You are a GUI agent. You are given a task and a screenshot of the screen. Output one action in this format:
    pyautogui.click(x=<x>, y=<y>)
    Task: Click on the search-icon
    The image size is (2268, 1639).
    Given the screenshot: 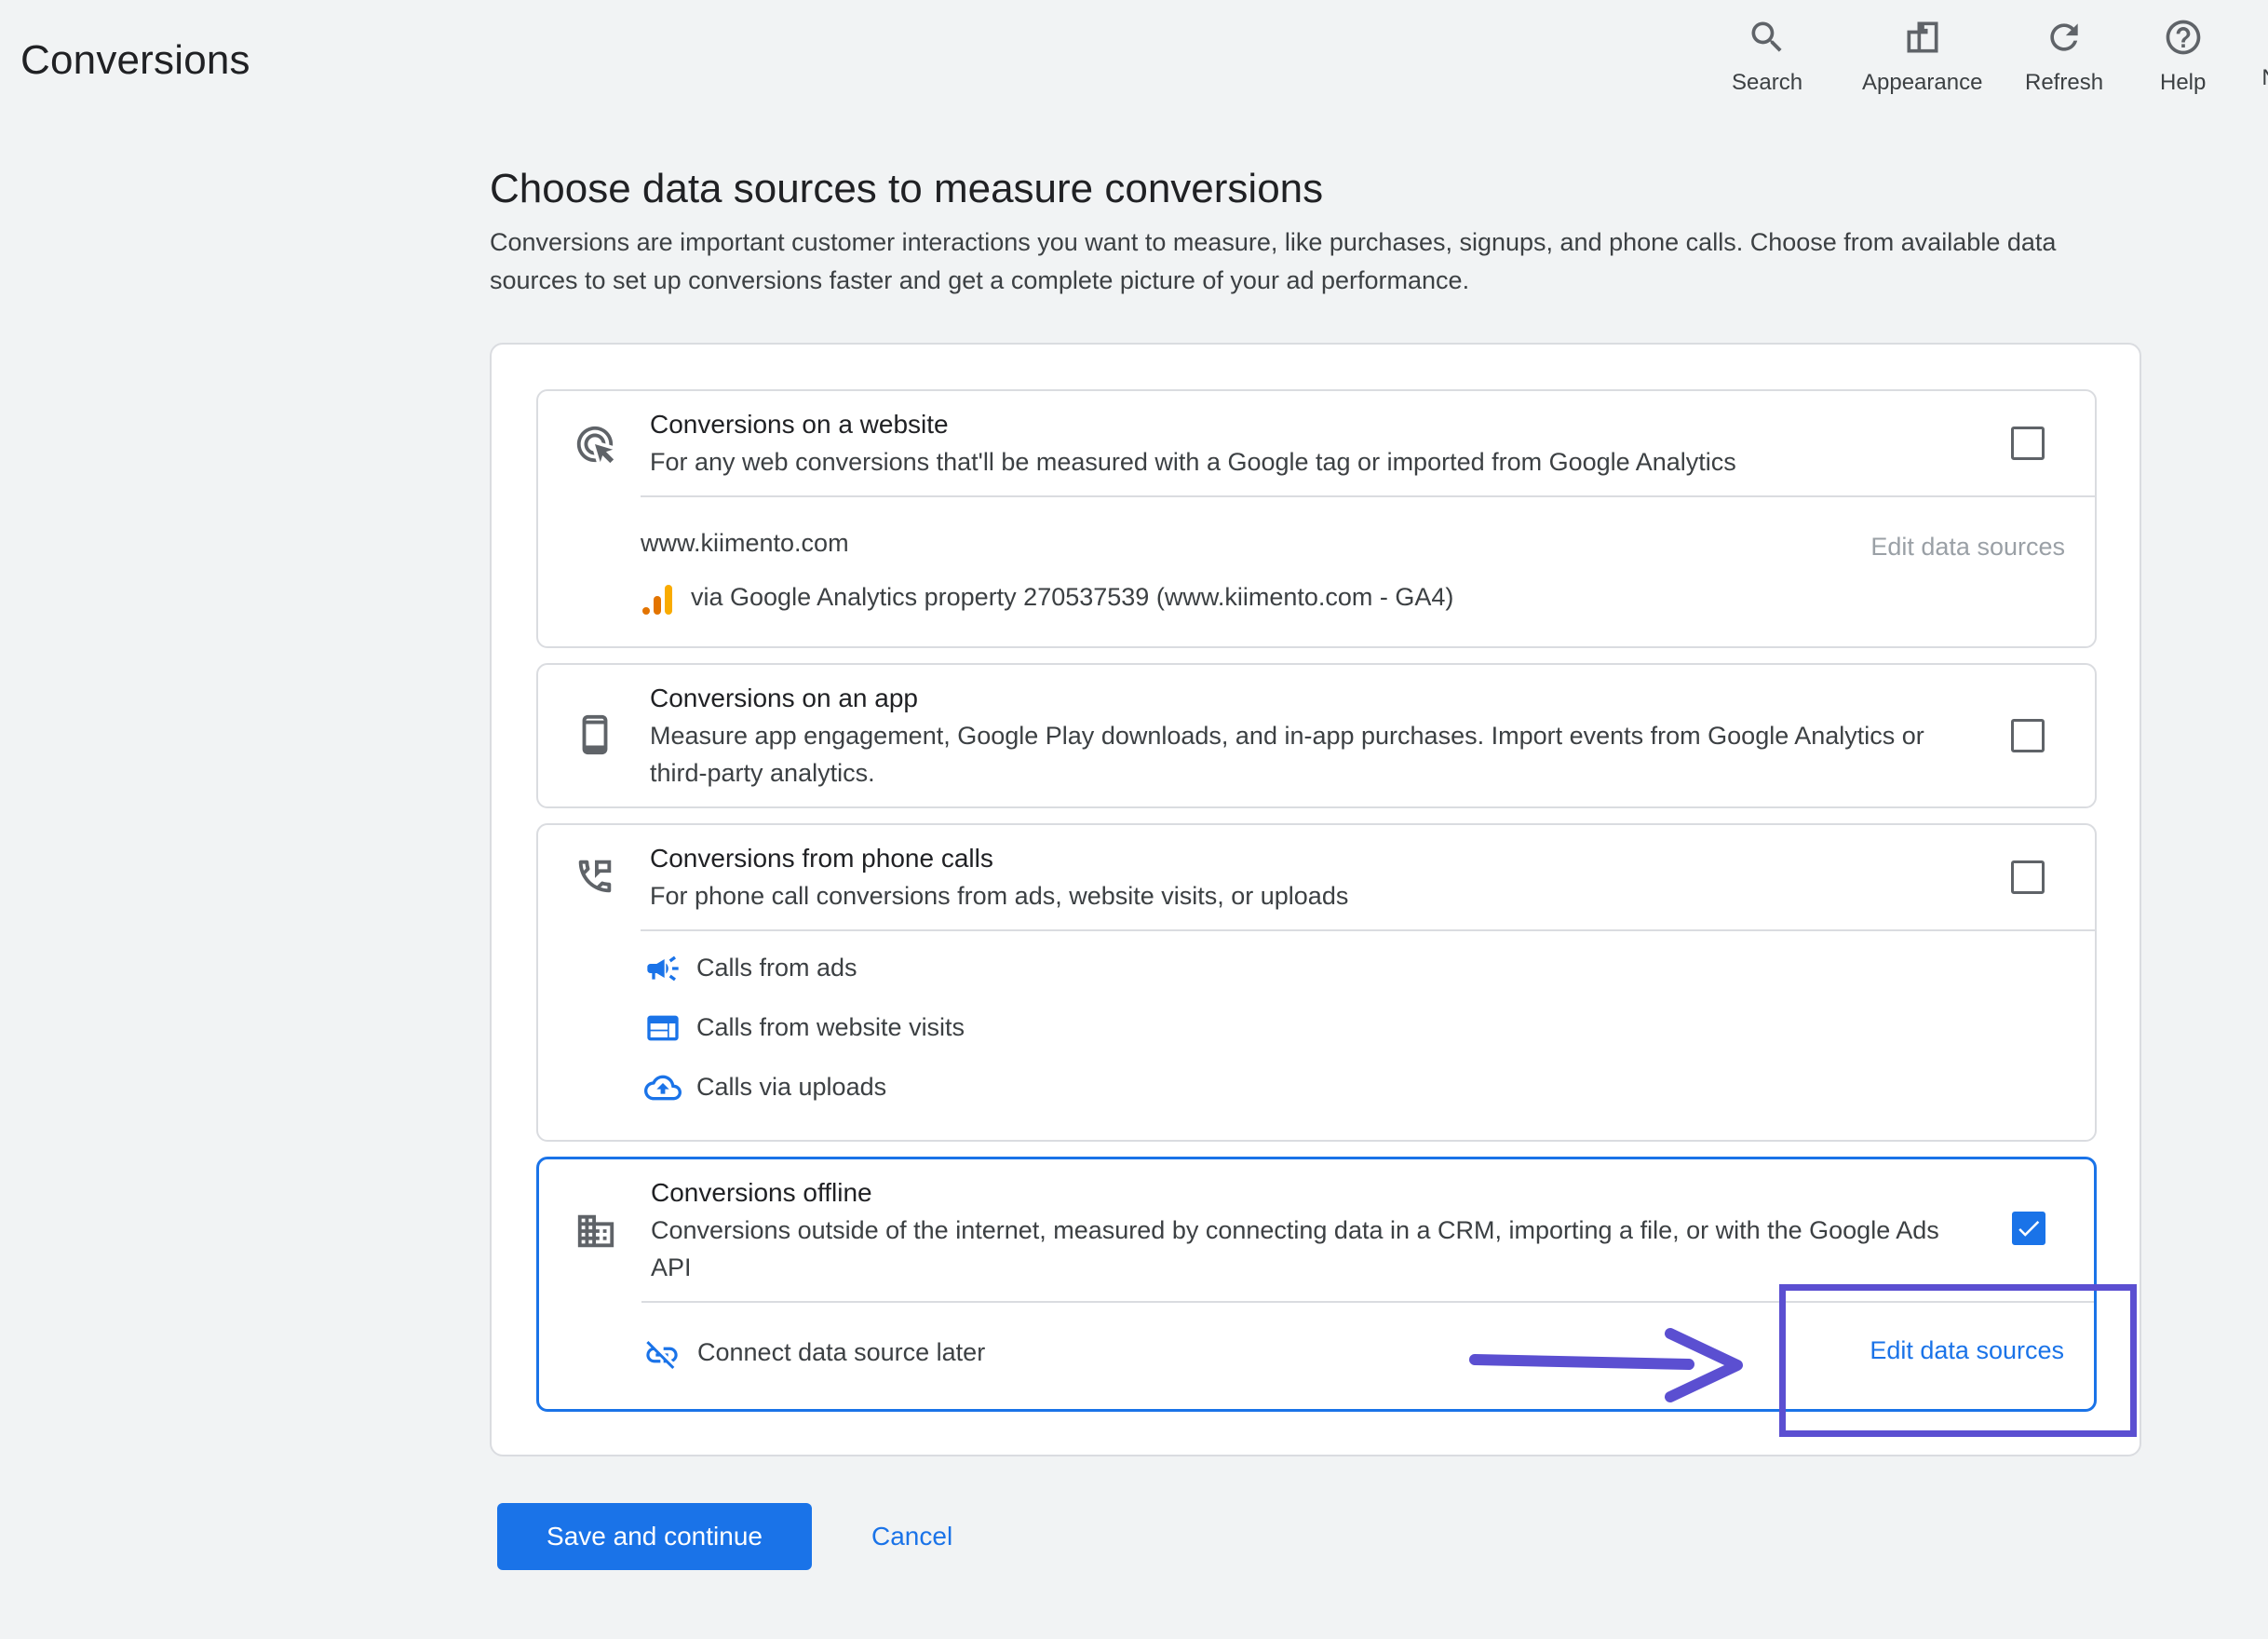 What is the action you would take?
    pyautogui.click(x=1767, y=39)
    